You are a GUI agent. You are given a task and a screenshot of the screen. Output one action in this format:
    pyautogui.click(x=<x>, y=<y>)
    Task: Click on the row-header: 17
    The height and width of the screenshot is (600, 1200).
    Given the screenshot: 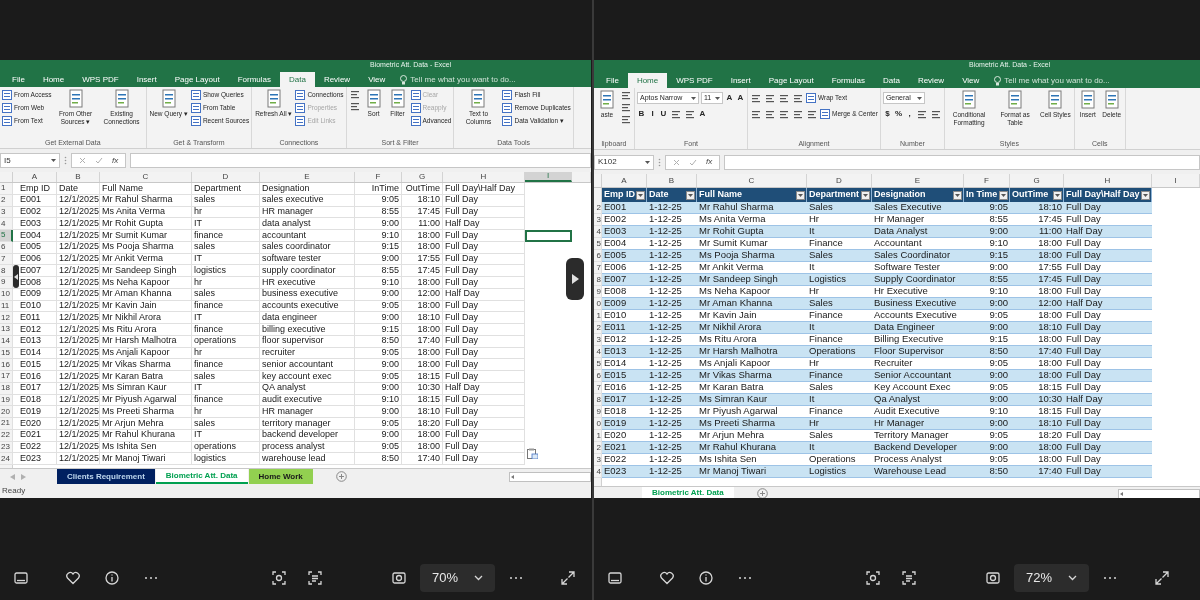 What is the action you would take?
    pyautogui.click(x=6, y=377)
    